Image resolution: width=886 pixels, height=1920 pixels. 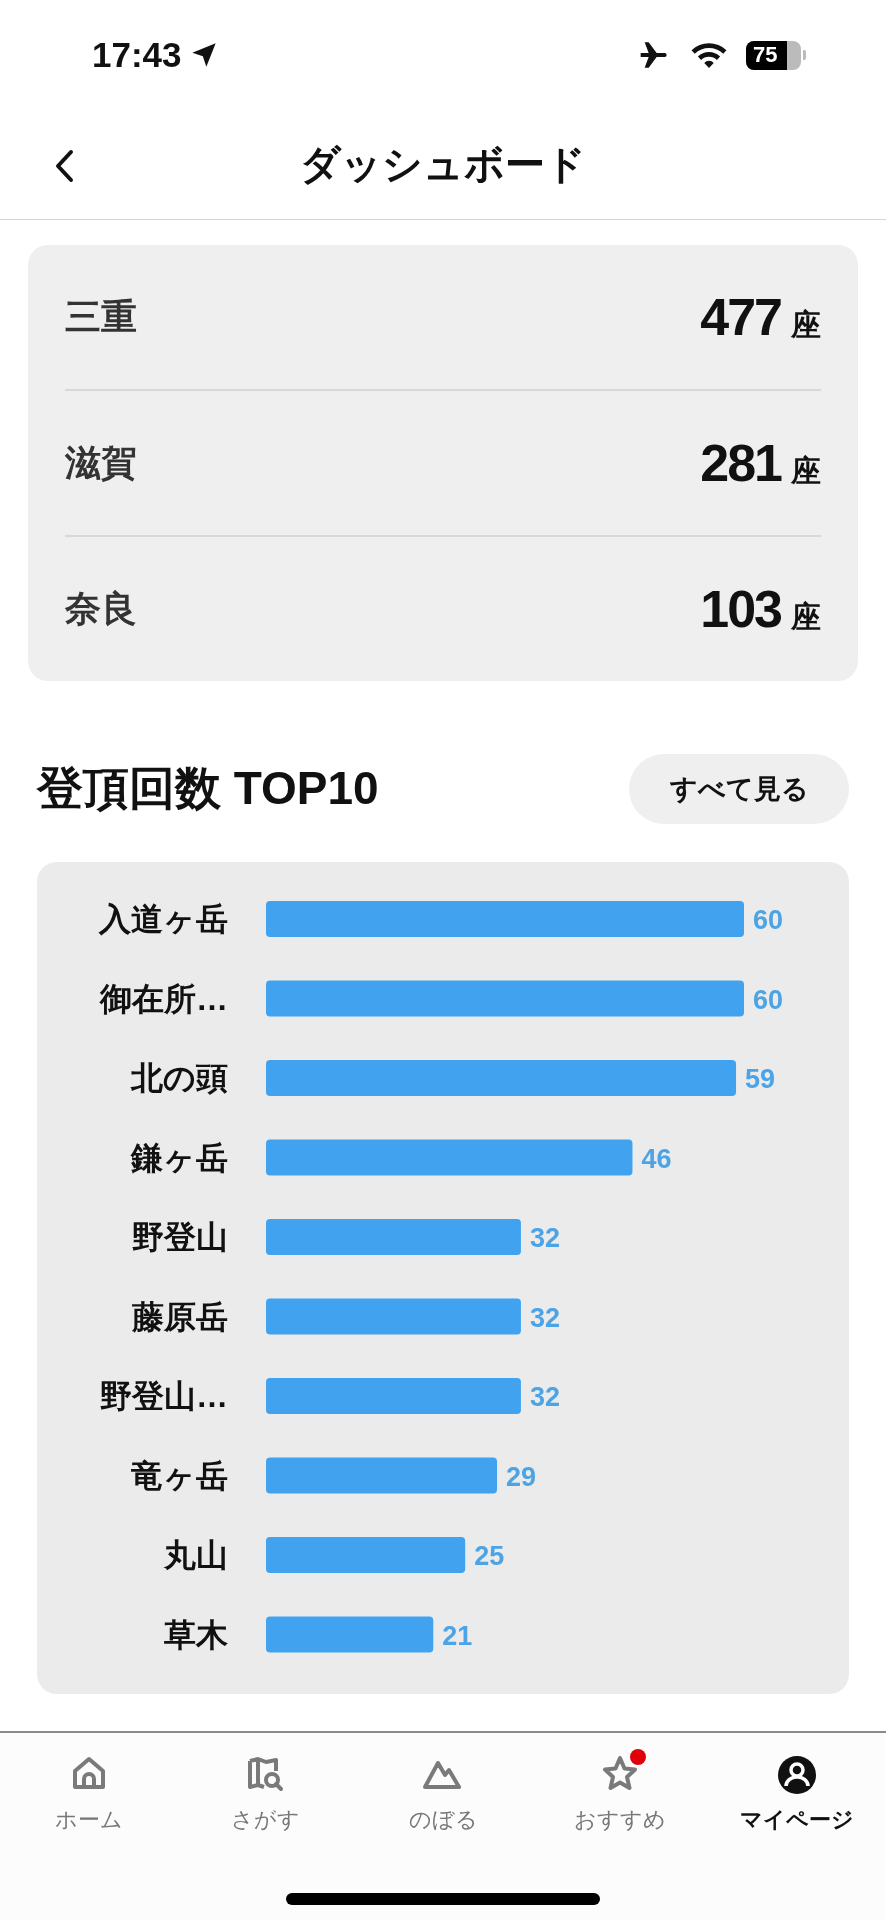 I want to click on tab: おすすめ, so click(x=620, y=1794).